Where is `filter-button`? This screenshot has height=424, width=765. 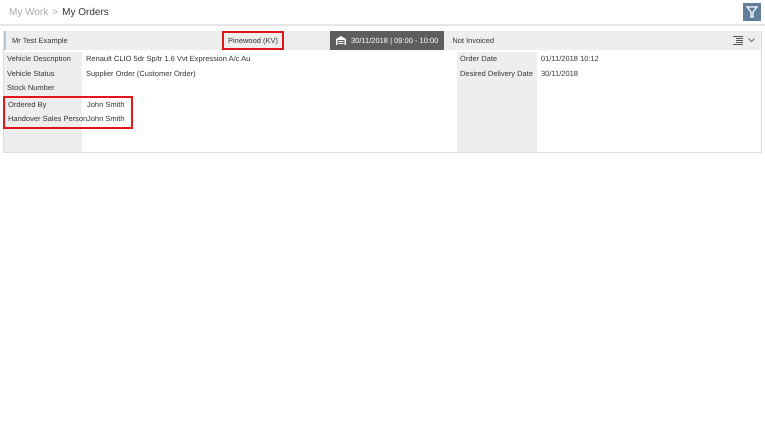
filter-button is located at coordinates (752, 12).